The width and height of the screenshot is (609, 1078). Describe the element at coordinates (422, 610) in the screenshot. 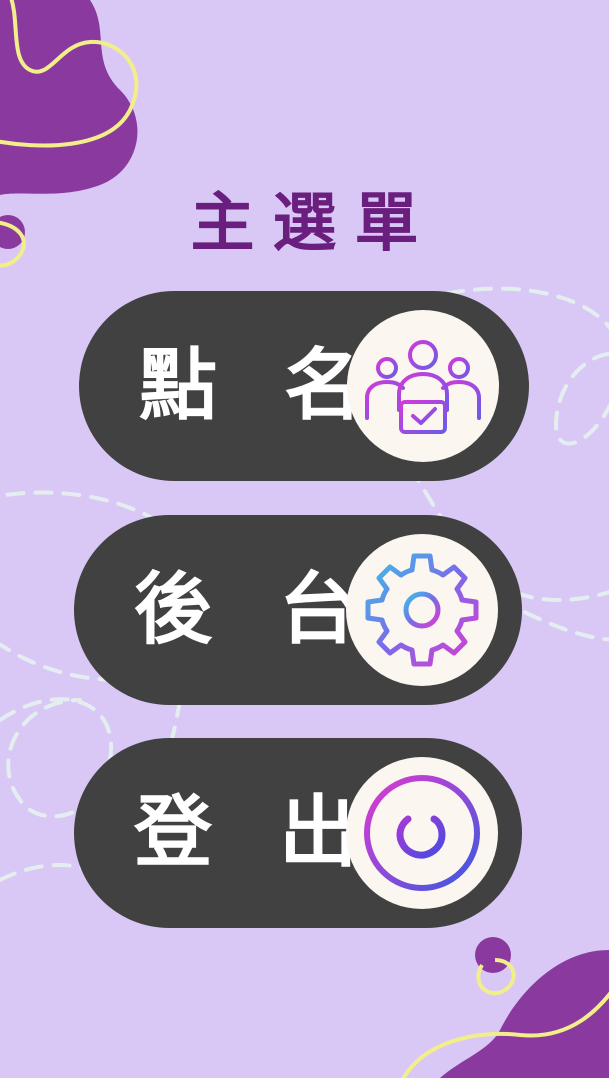

I see `gear-icon` at that location.